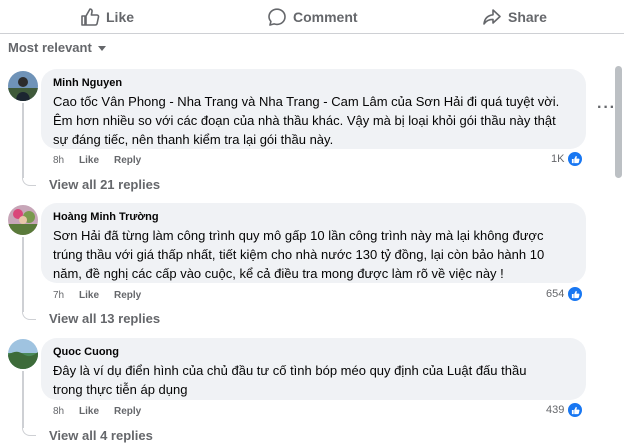 Image resolution: width=624 pixels, height=448 pixels. I want to click on comment-label: Comment, so click(325, 17).